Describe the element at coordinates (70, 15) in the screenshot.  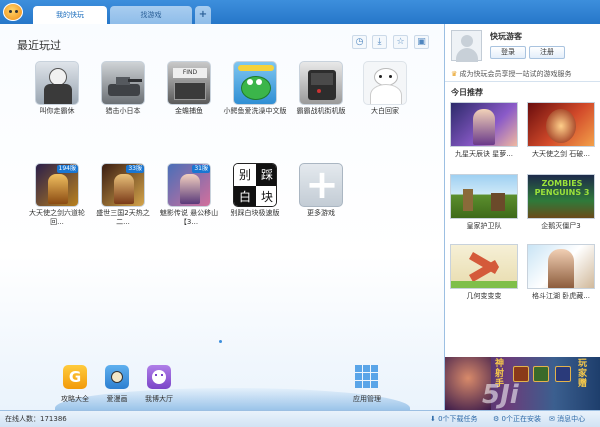
I see `tab-my-games: 我的快玩` at that location.